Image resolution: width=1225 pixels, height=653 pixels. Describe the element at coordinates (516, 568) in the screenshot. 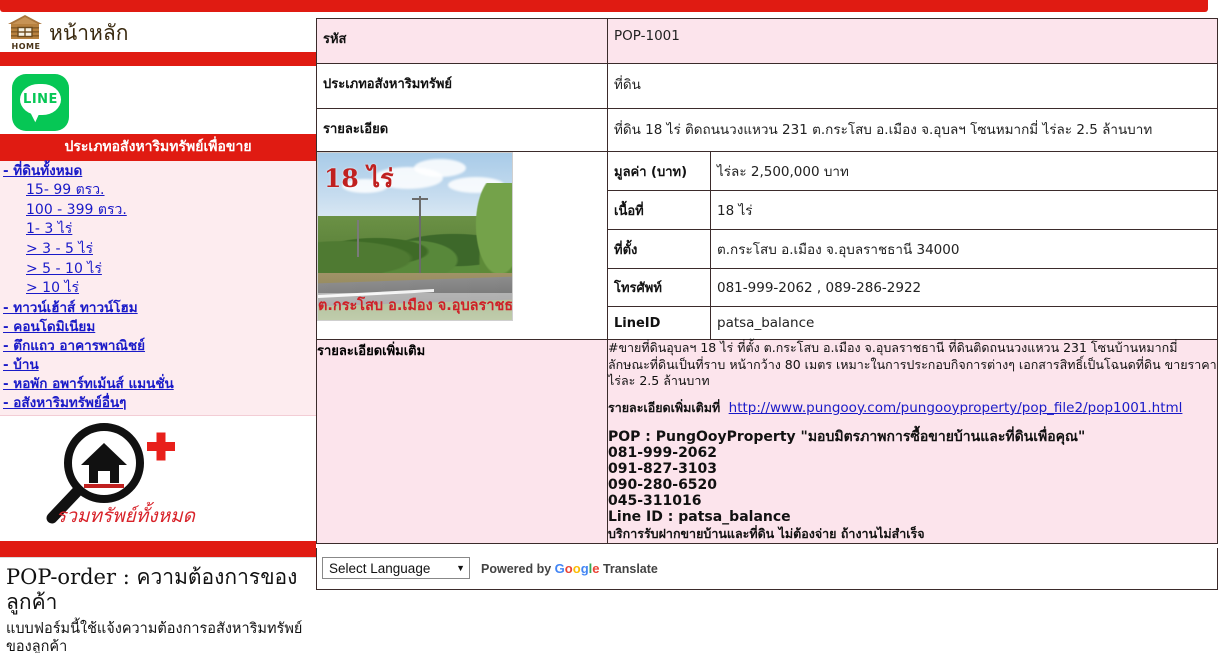

I see `powered-by-label: Powered by` at that location.